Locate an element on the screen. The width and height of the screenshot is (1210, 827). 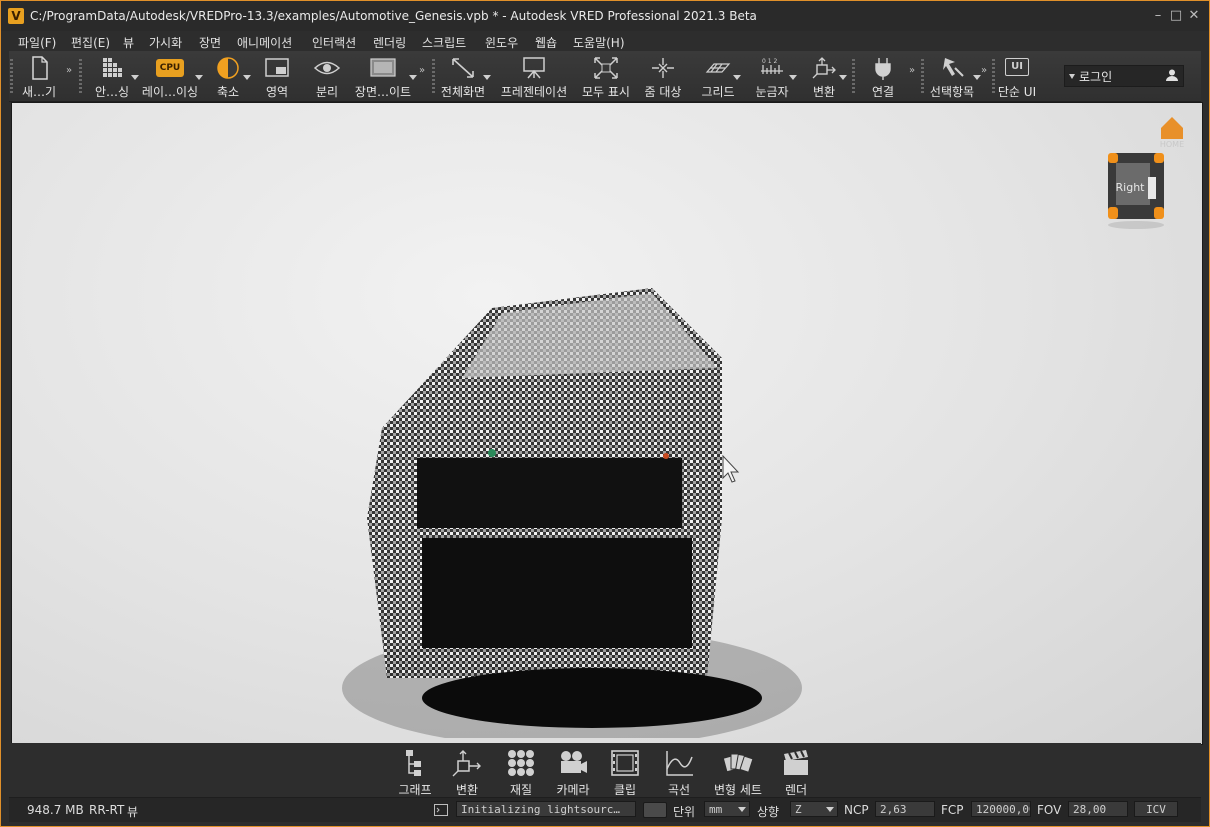
clip-module-button: 클립 is located at coordinates (625, 772).